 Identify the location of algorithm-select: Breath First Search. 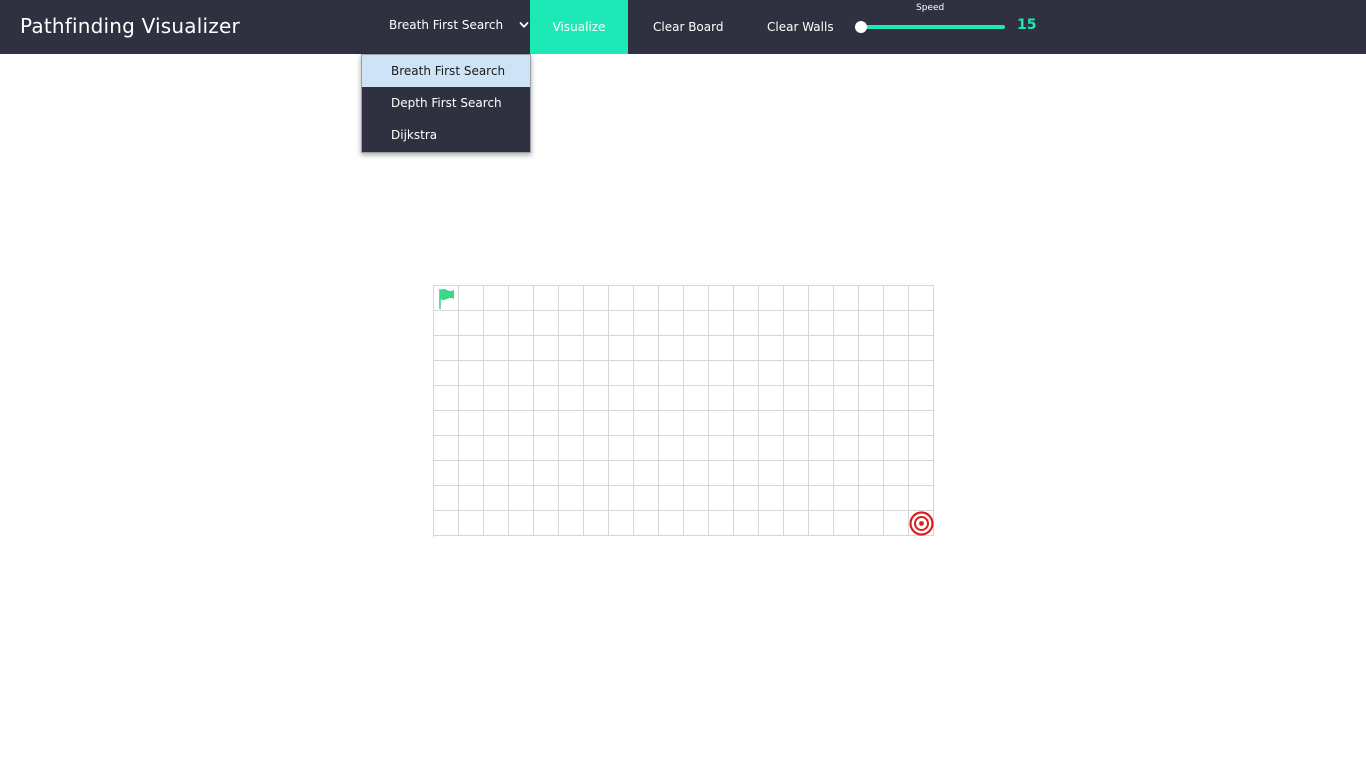
(446, 27).